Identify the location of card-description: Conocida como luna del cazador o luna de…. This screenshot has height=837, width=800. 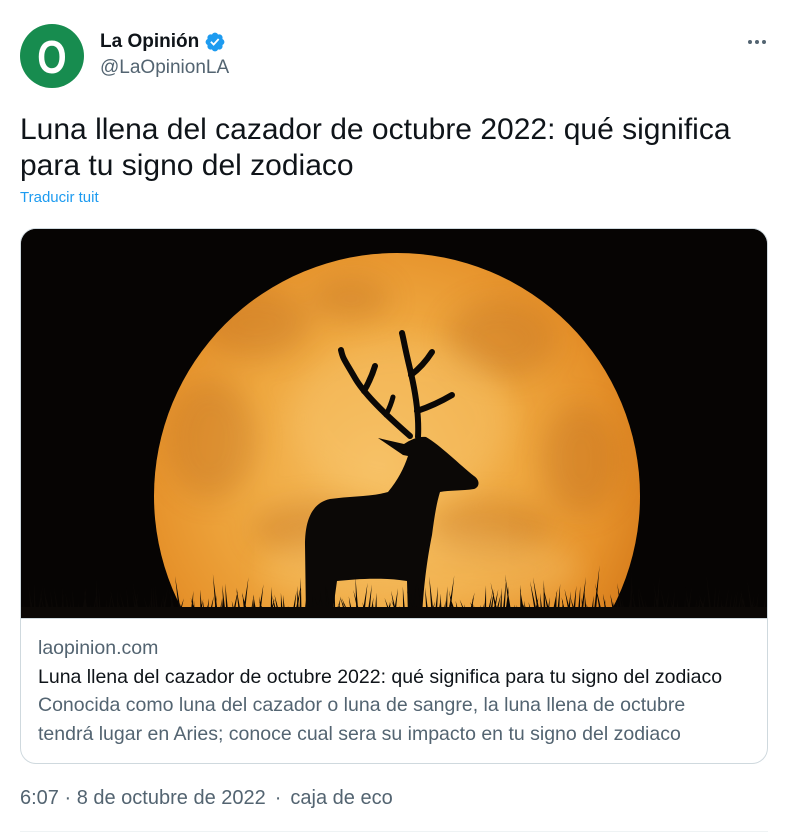
(362, 719).